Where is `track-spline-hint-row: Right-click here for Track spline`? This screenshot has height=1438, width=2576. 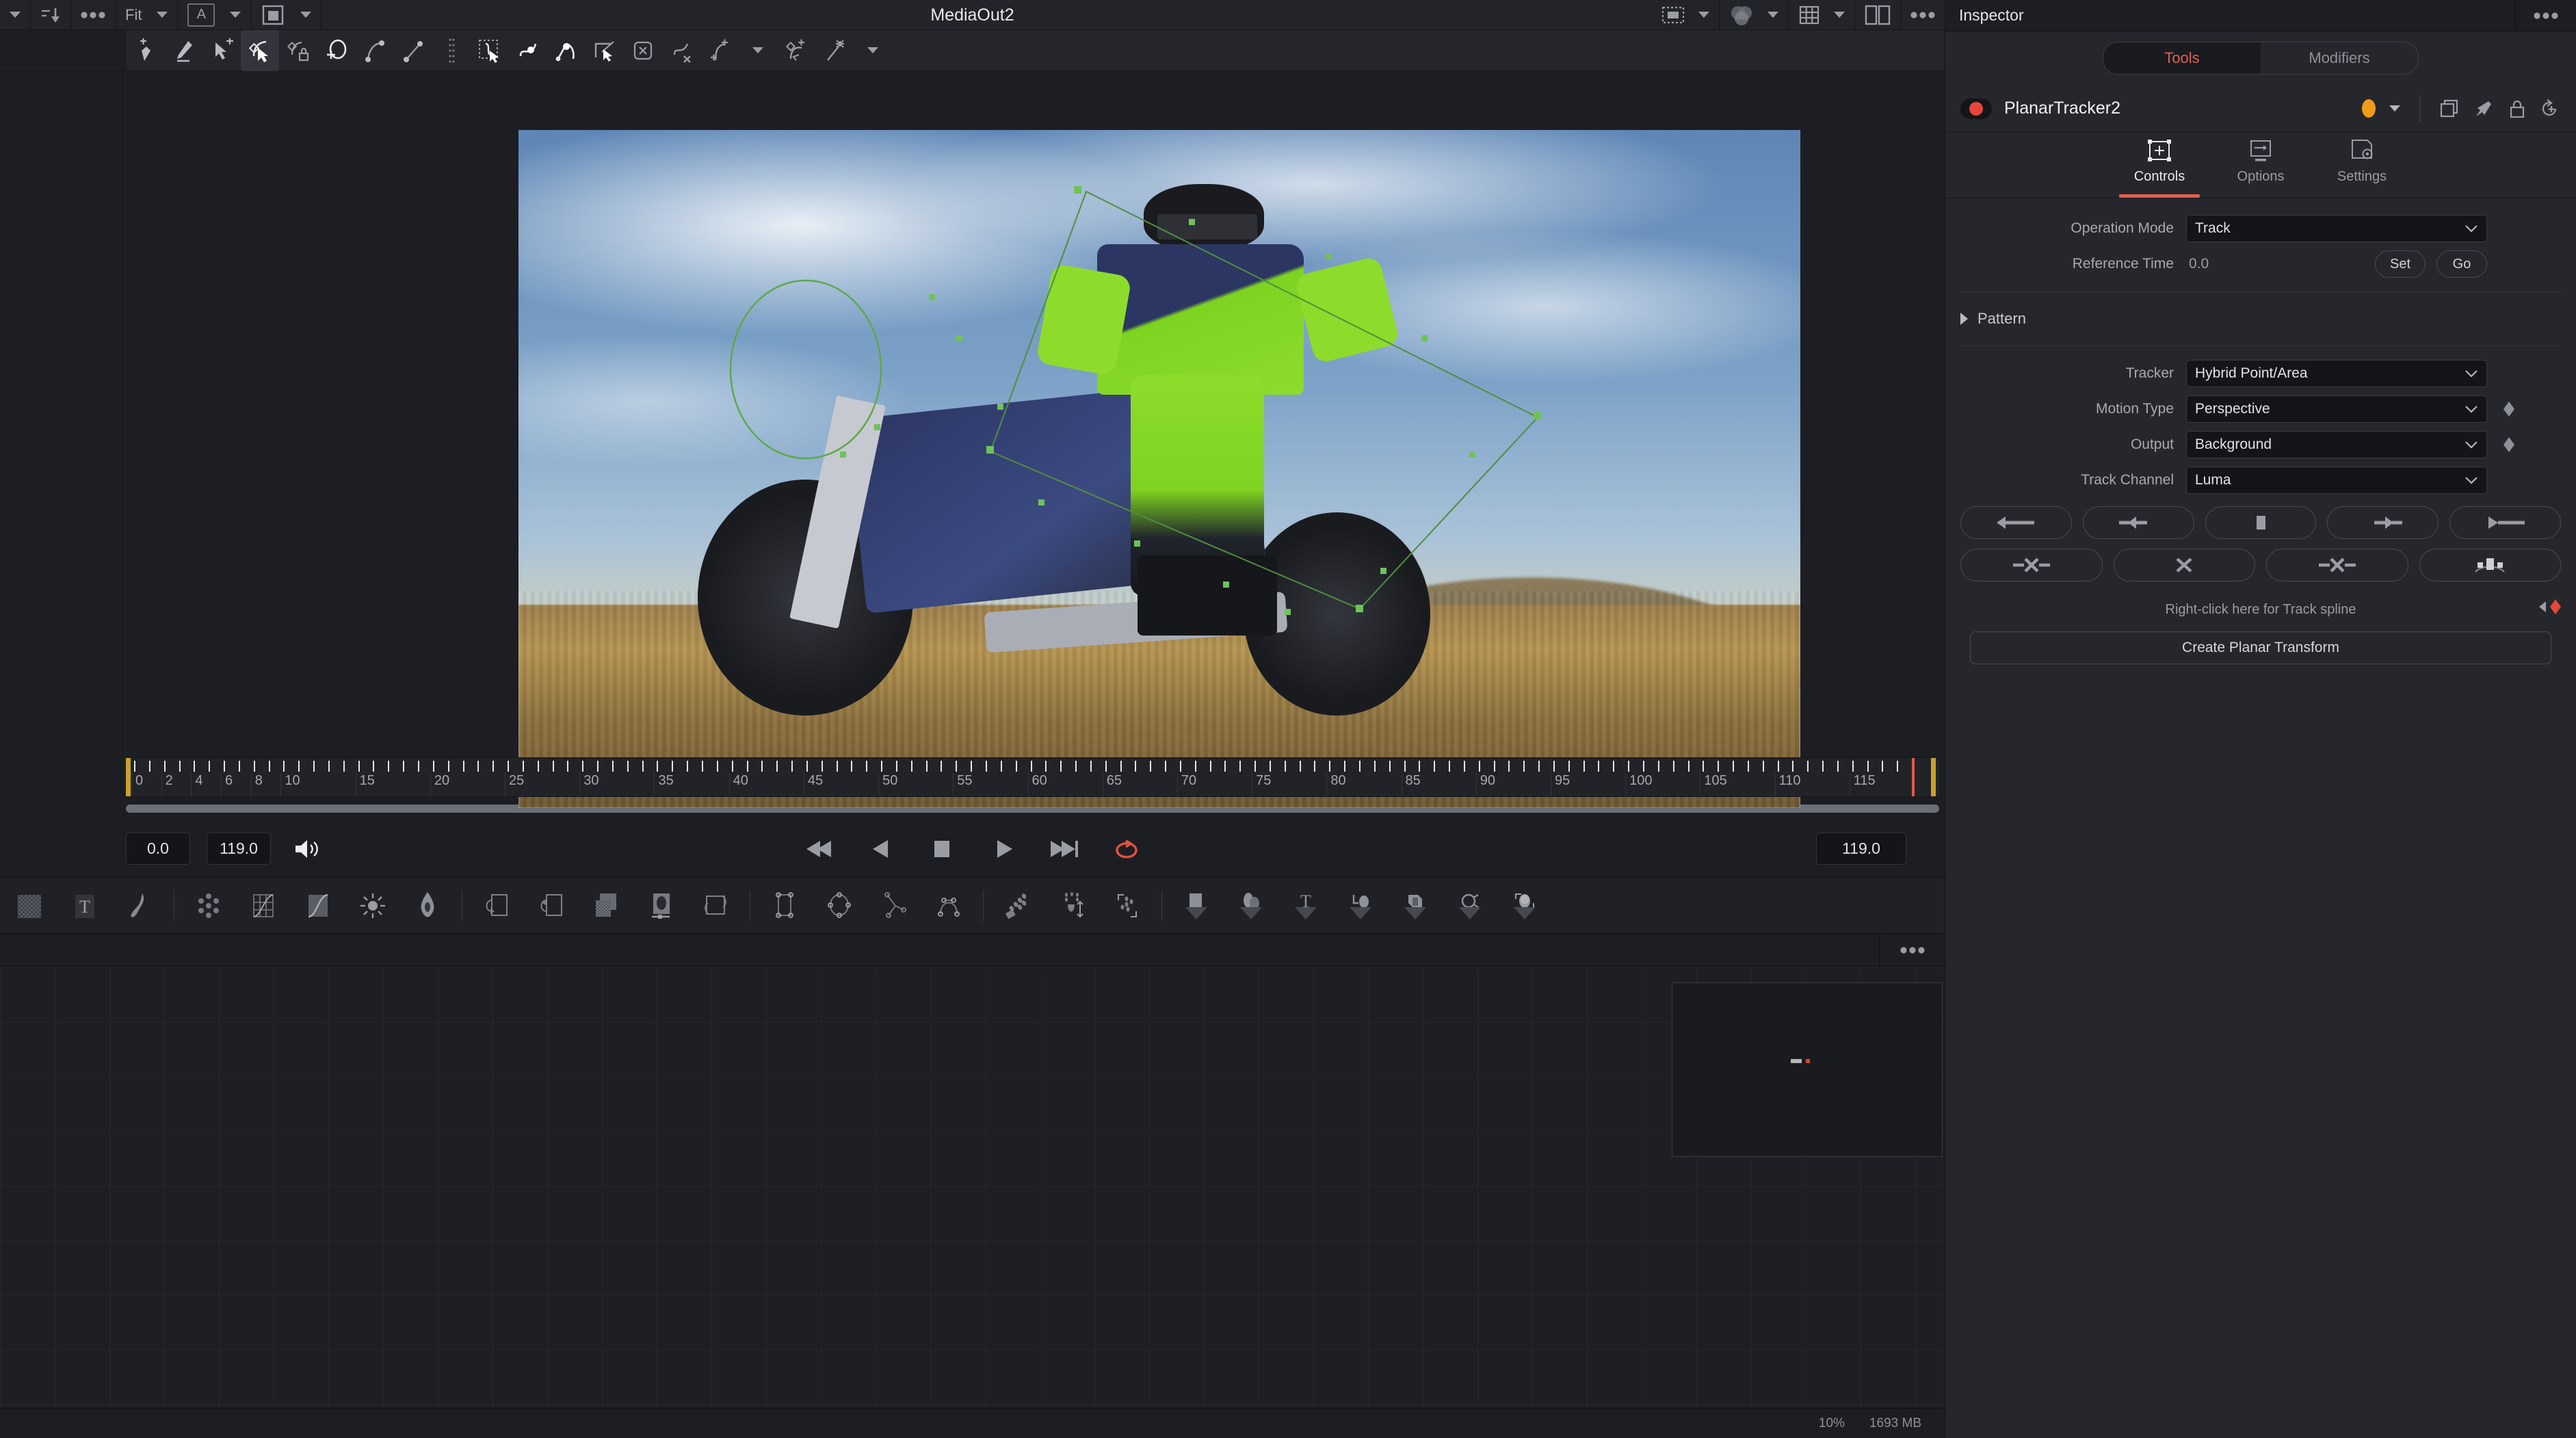
track-spline-hint-row: Right-click here for Track spline is located at coordinates (2260, 606).